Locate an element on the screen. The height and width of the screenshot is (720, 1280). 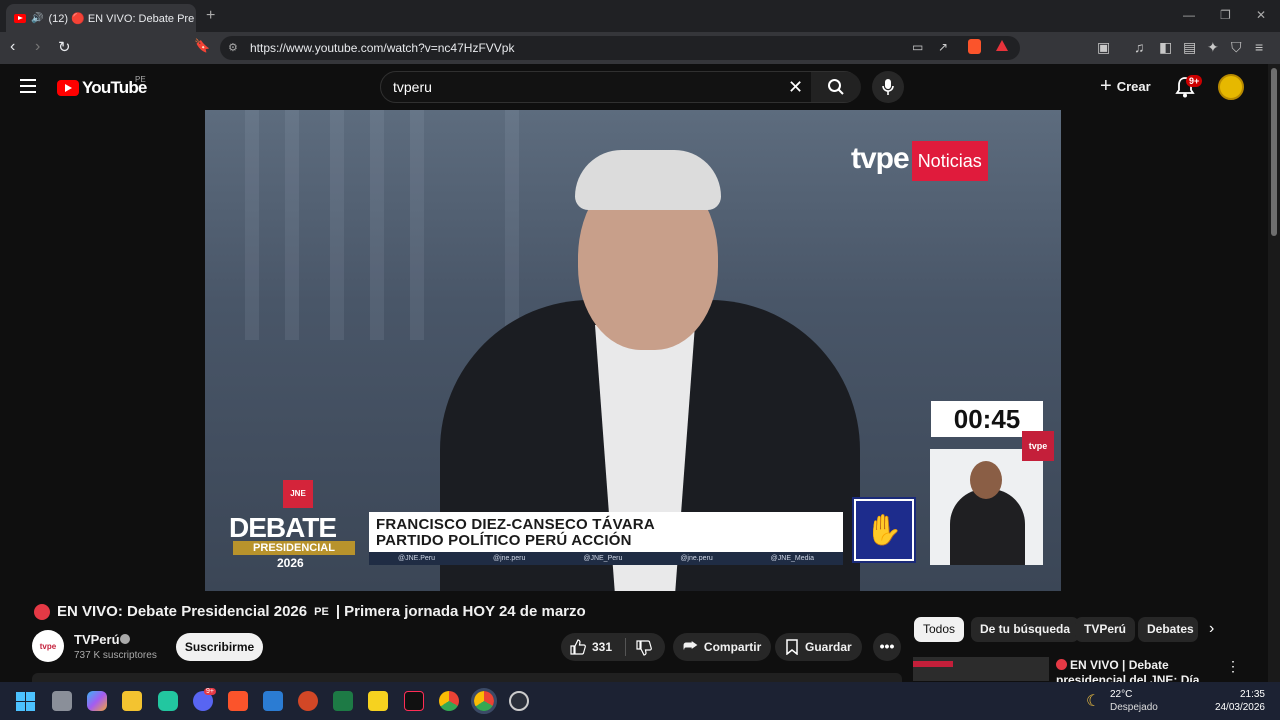
account-avatar is located at coordinates (1231, 87).